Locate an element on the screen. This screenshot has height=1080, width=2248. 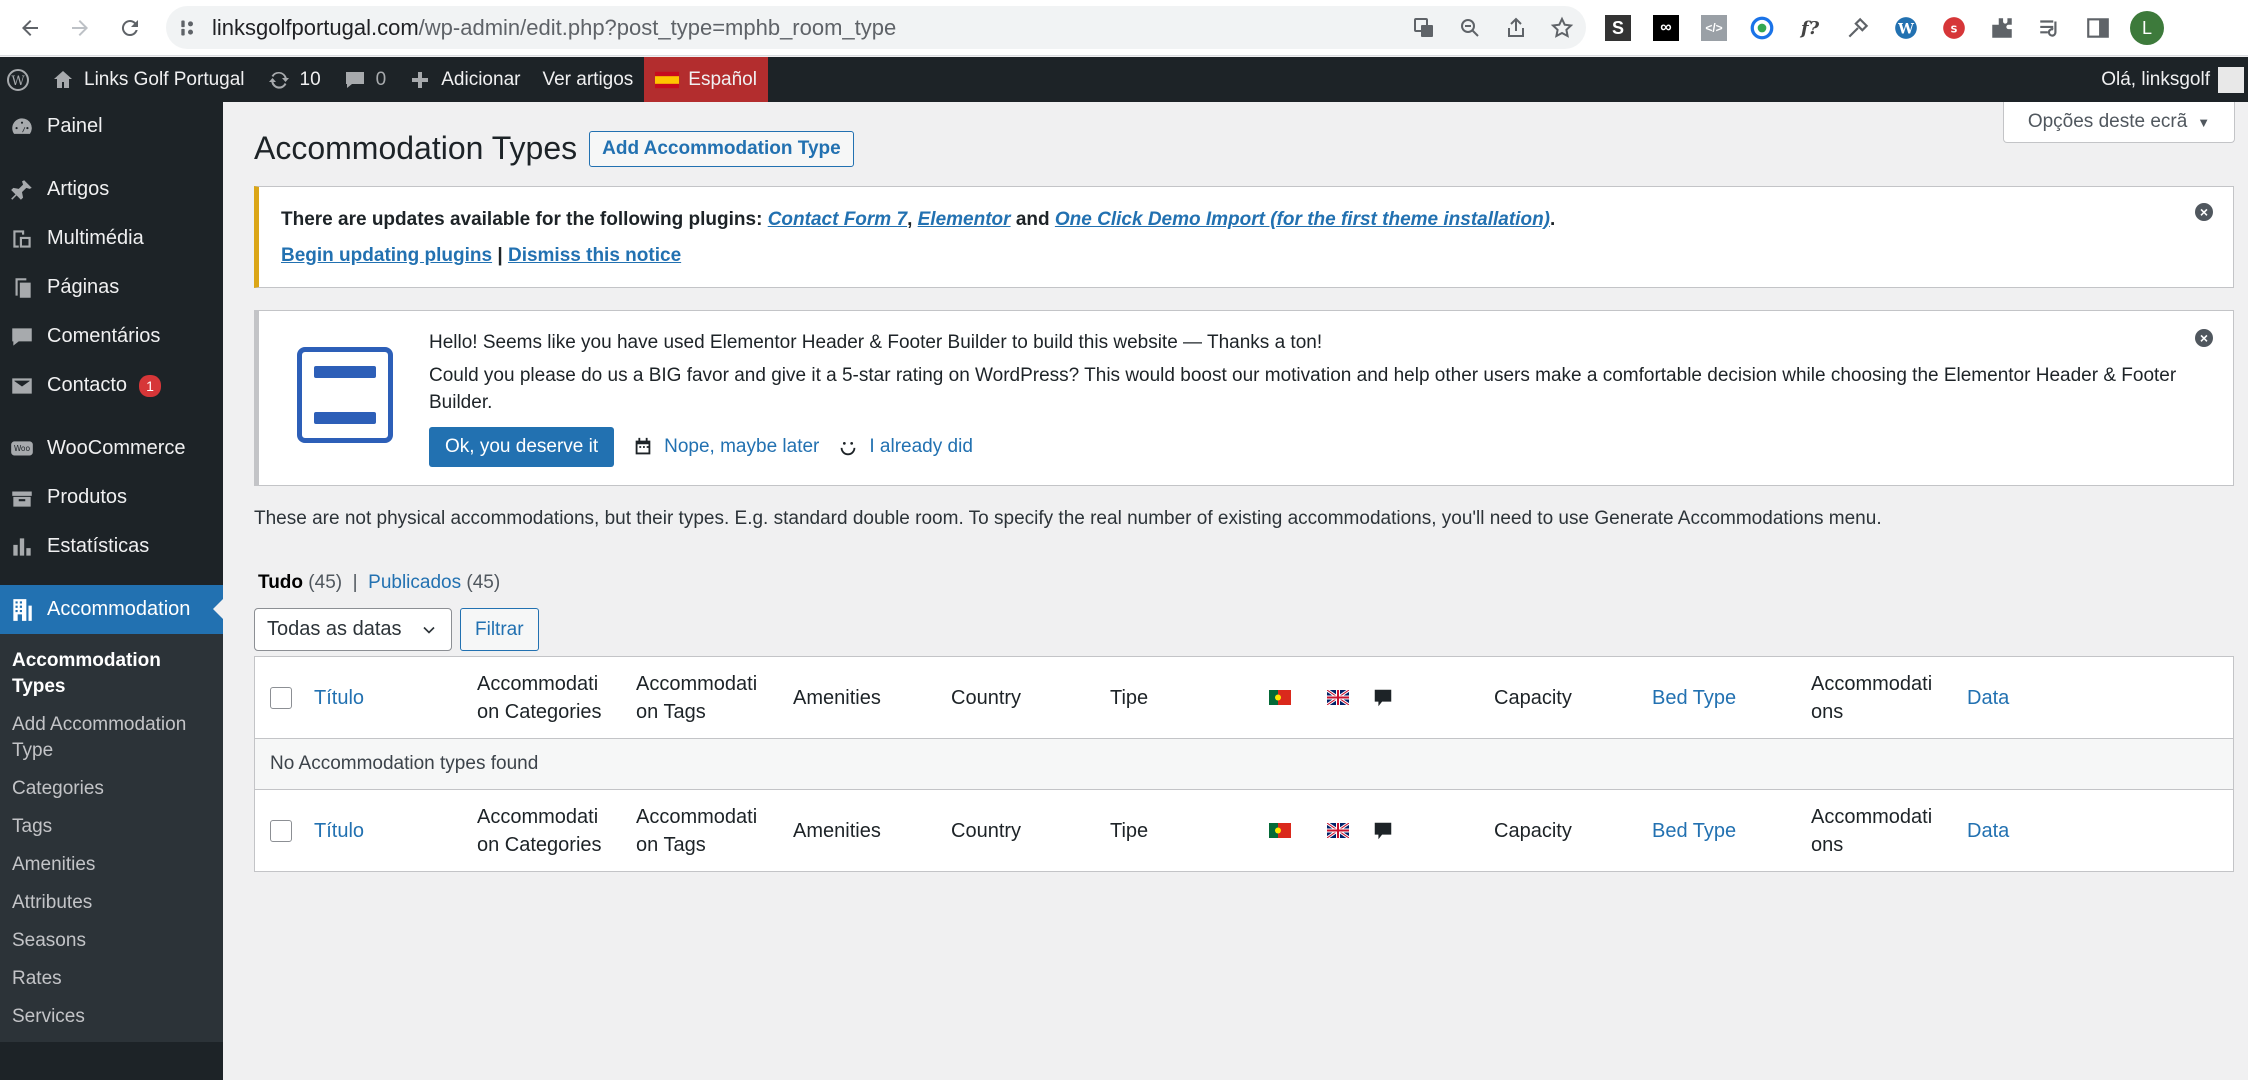
plugin-link-contact-form: Contact Form 7 is located at coordinates (837, 219).